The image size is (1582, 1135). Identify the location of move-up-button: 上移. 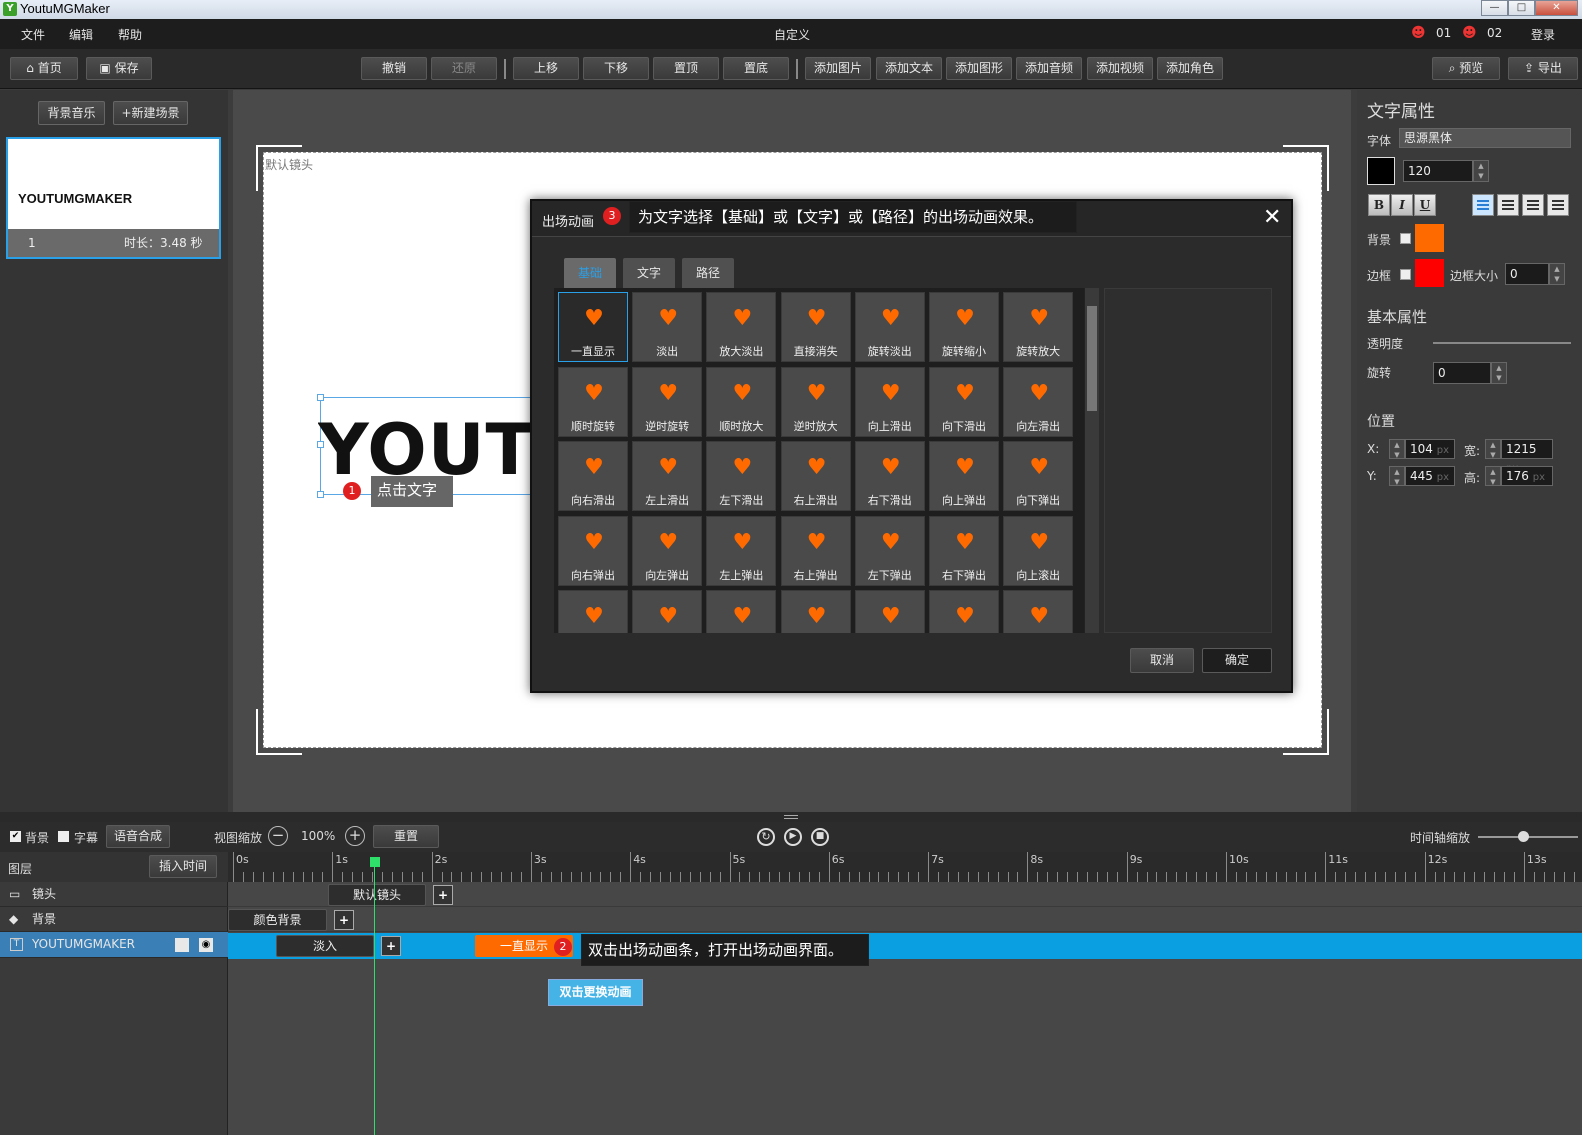
(546, 68).